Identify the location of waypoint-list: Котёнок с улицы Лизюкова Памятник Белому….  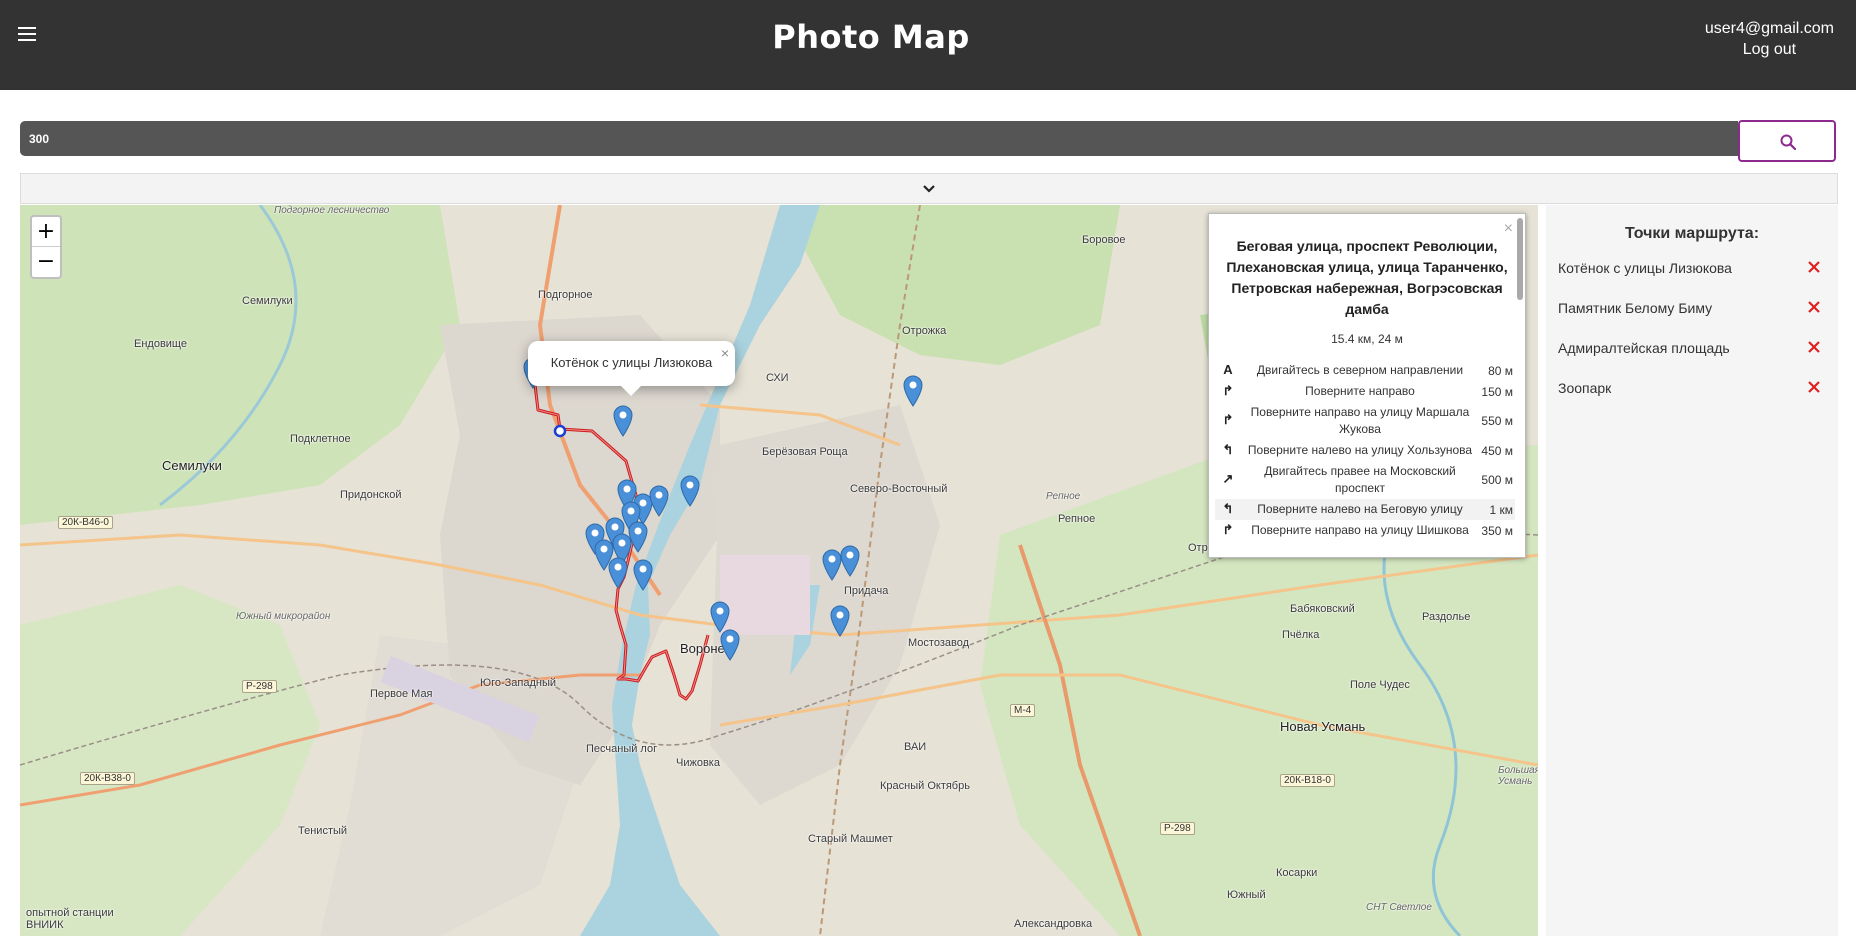
(1692, 333).